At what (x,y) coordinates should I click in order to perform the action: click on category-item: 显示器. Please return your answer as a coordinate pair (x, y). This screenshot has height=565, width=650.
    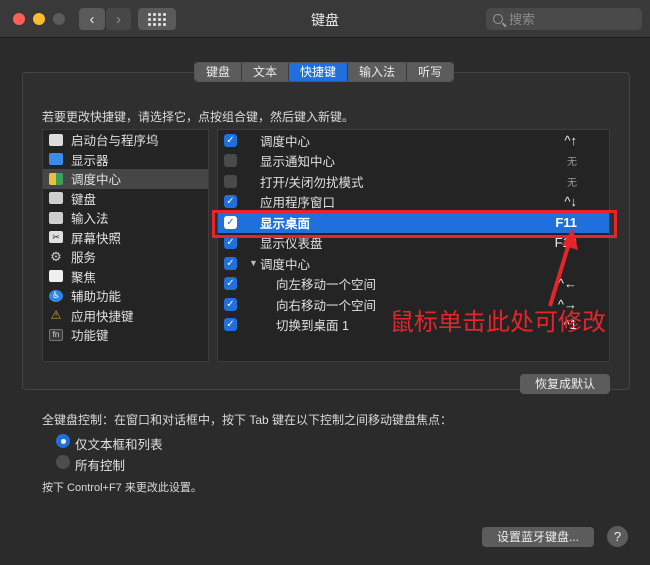
    Looking at the image, I should click on (125, 160).